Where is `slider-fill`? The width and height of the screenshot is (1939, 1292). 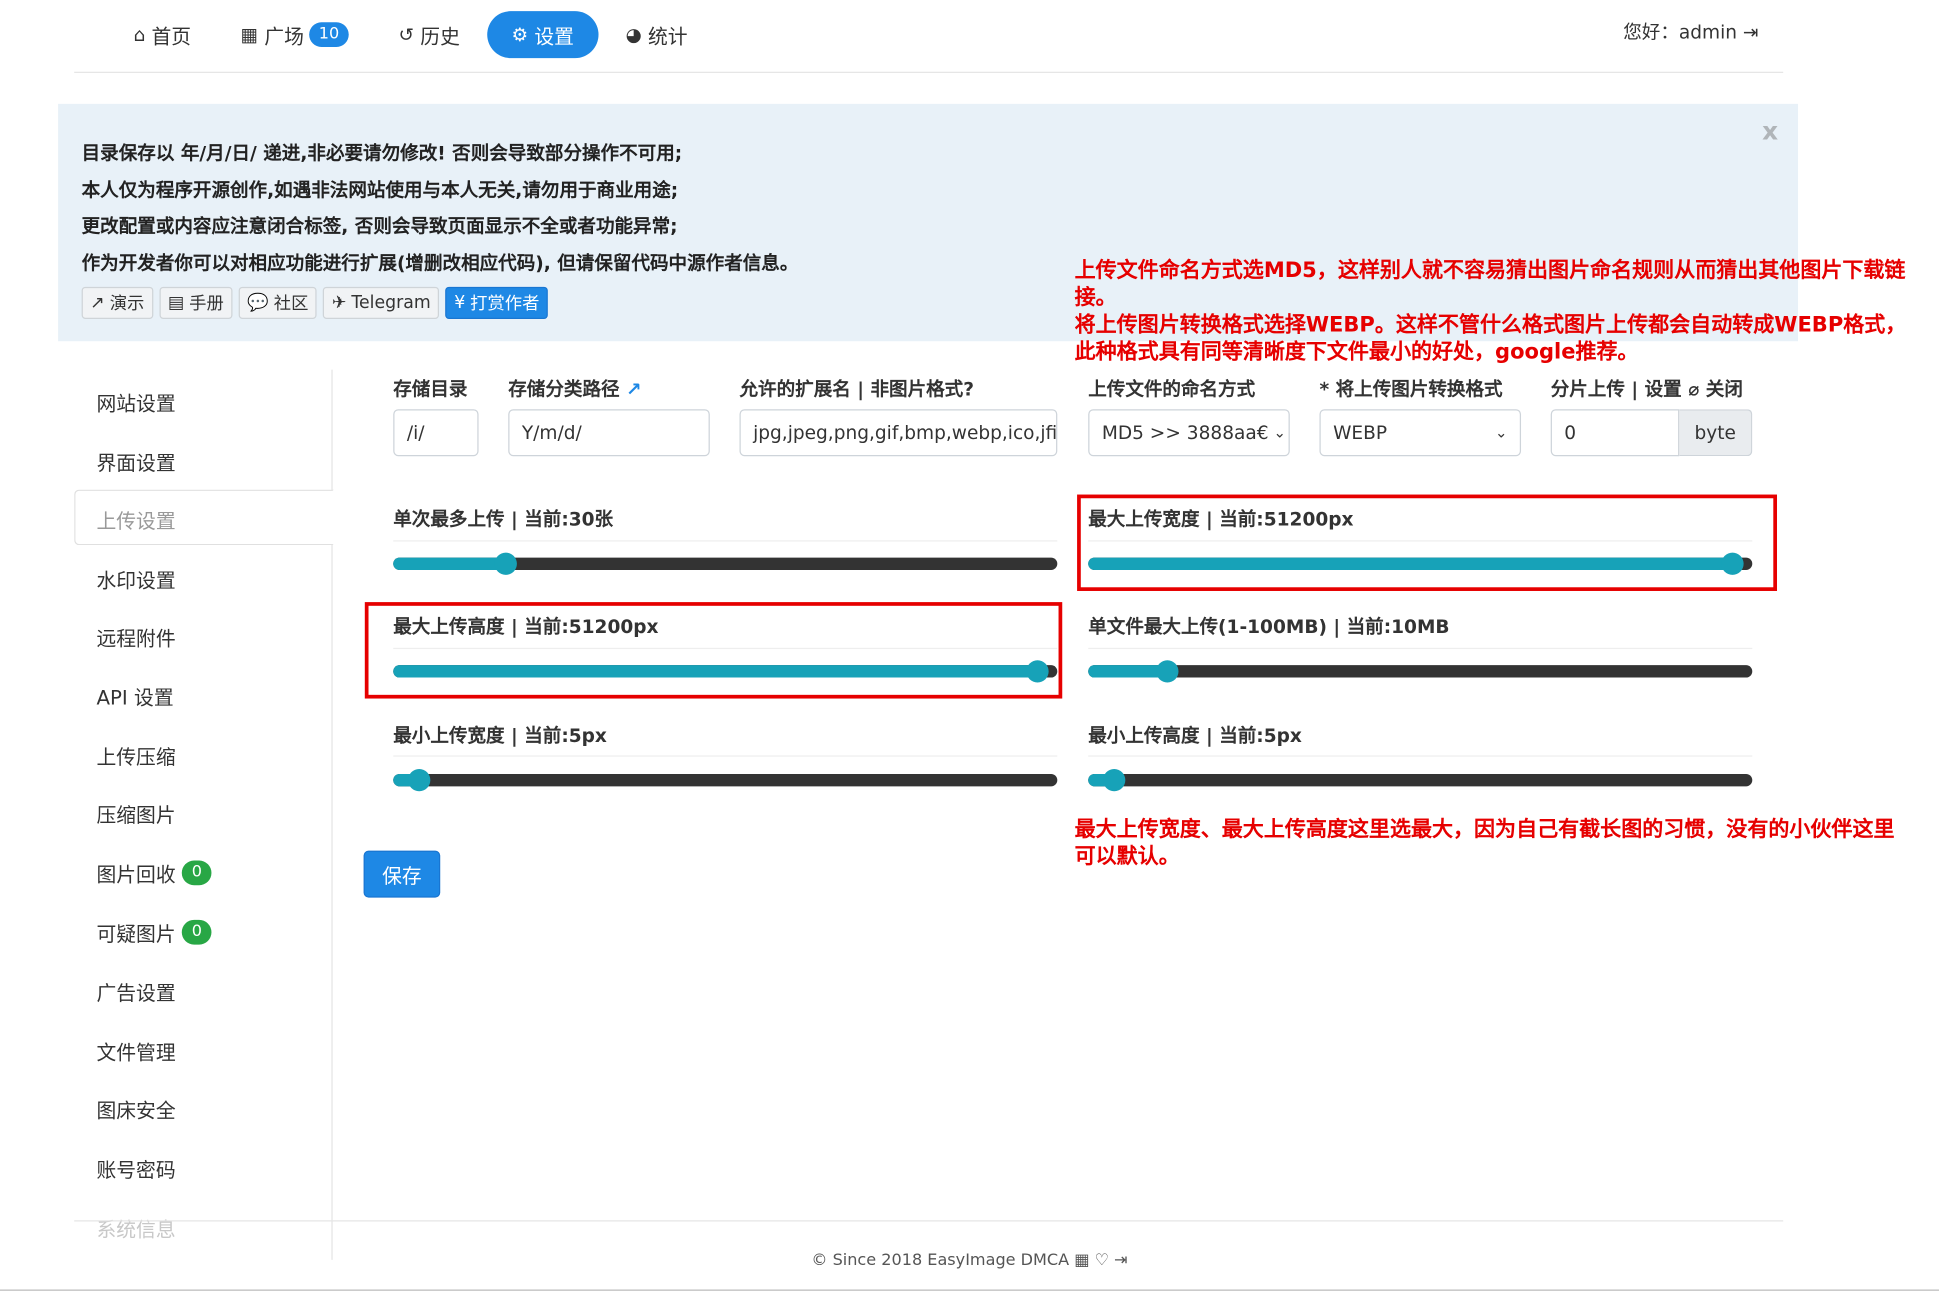
slider-fill is located at coordinates (449, 563).